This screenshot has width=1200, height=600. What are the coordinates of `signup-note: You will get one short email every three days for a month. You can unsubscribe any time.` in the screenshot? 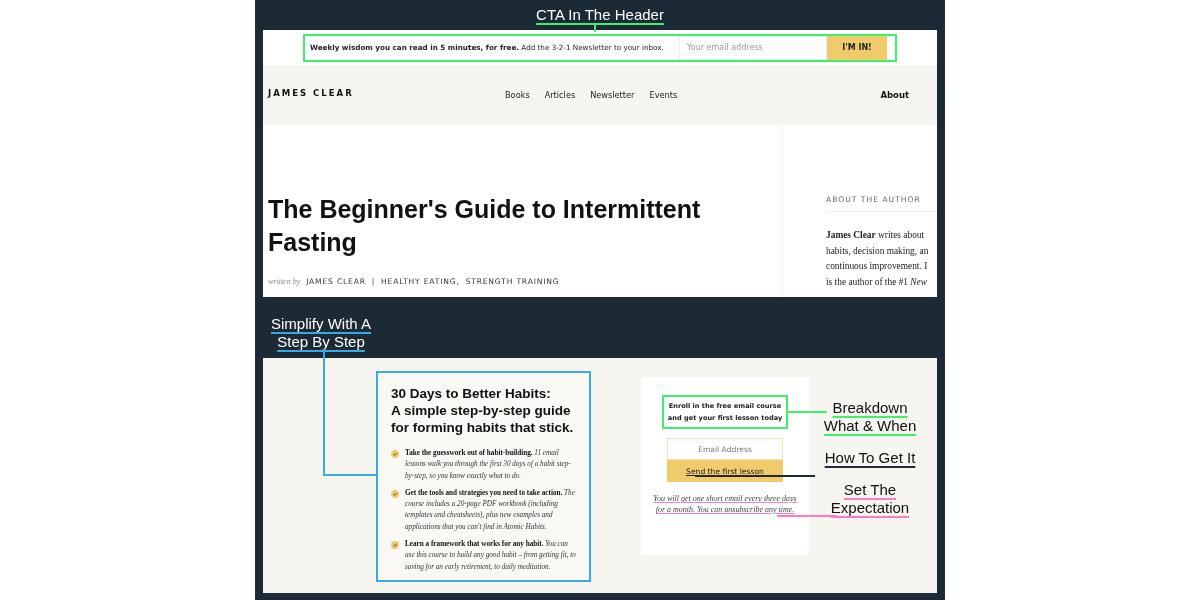 It's located at (725, 504).